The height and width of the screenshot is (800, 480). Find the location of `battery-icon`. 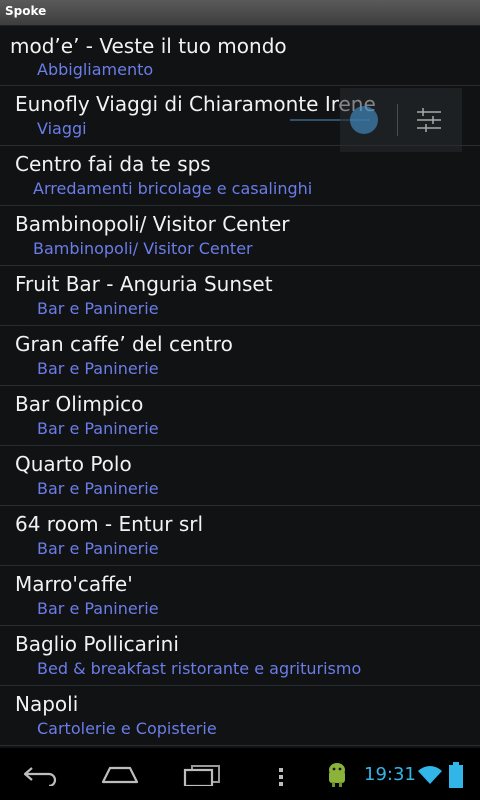

battery-icon is located at coordinates (456, 777).